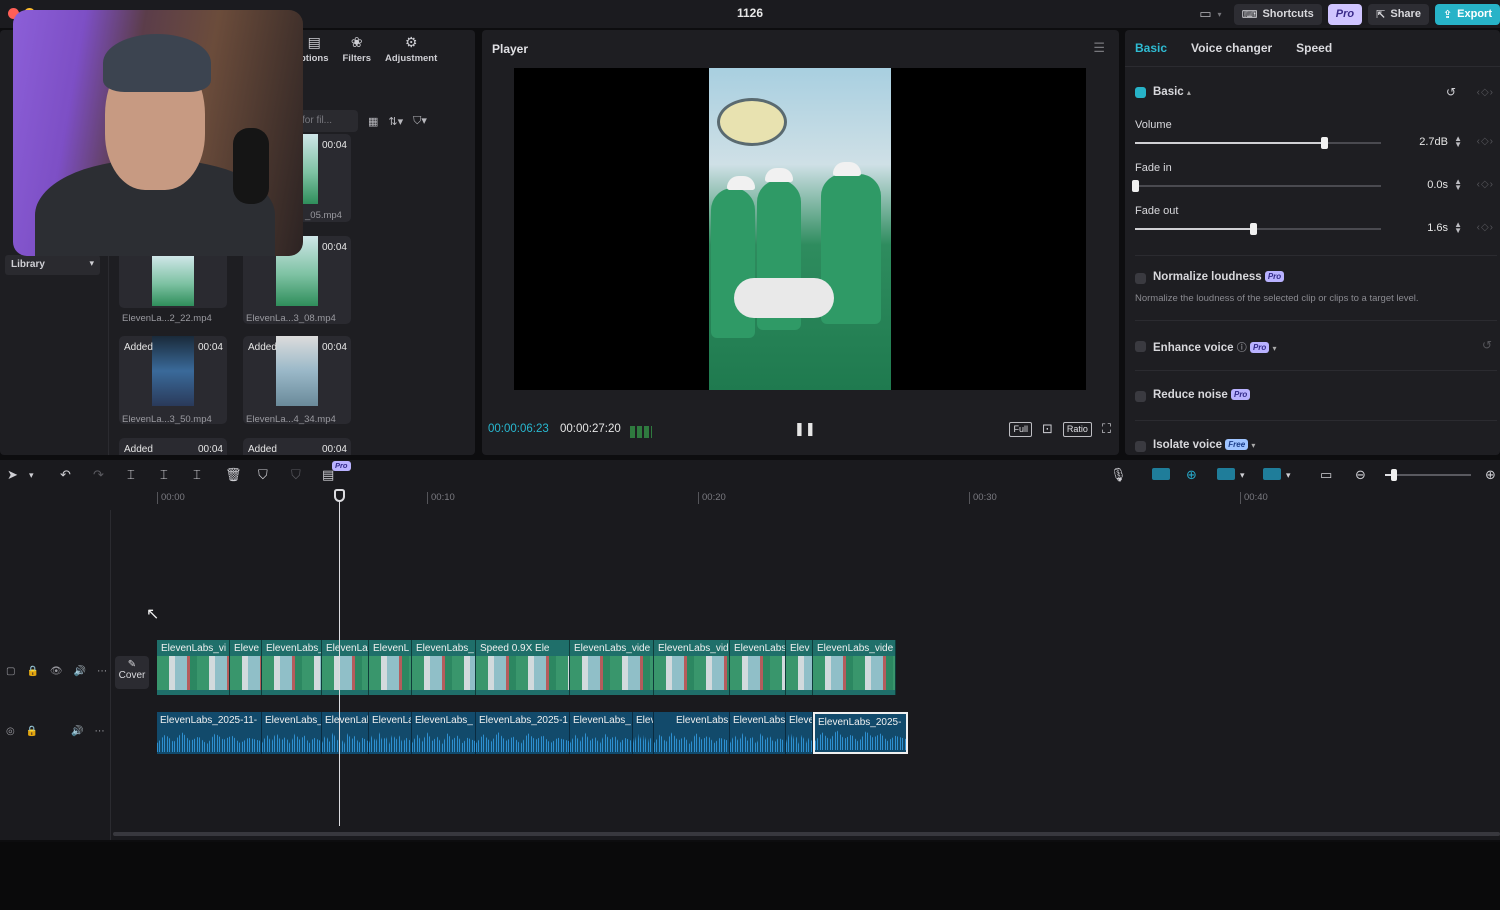  I want to click on speaker-icon: 🔊, so click(77, 731).